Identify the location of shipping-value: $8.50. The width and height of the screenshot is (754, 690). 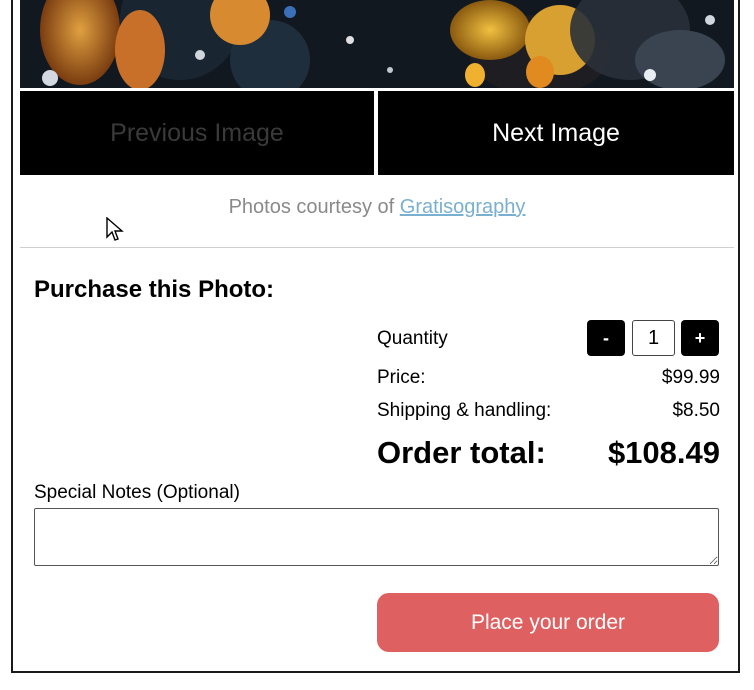
(696, 410).